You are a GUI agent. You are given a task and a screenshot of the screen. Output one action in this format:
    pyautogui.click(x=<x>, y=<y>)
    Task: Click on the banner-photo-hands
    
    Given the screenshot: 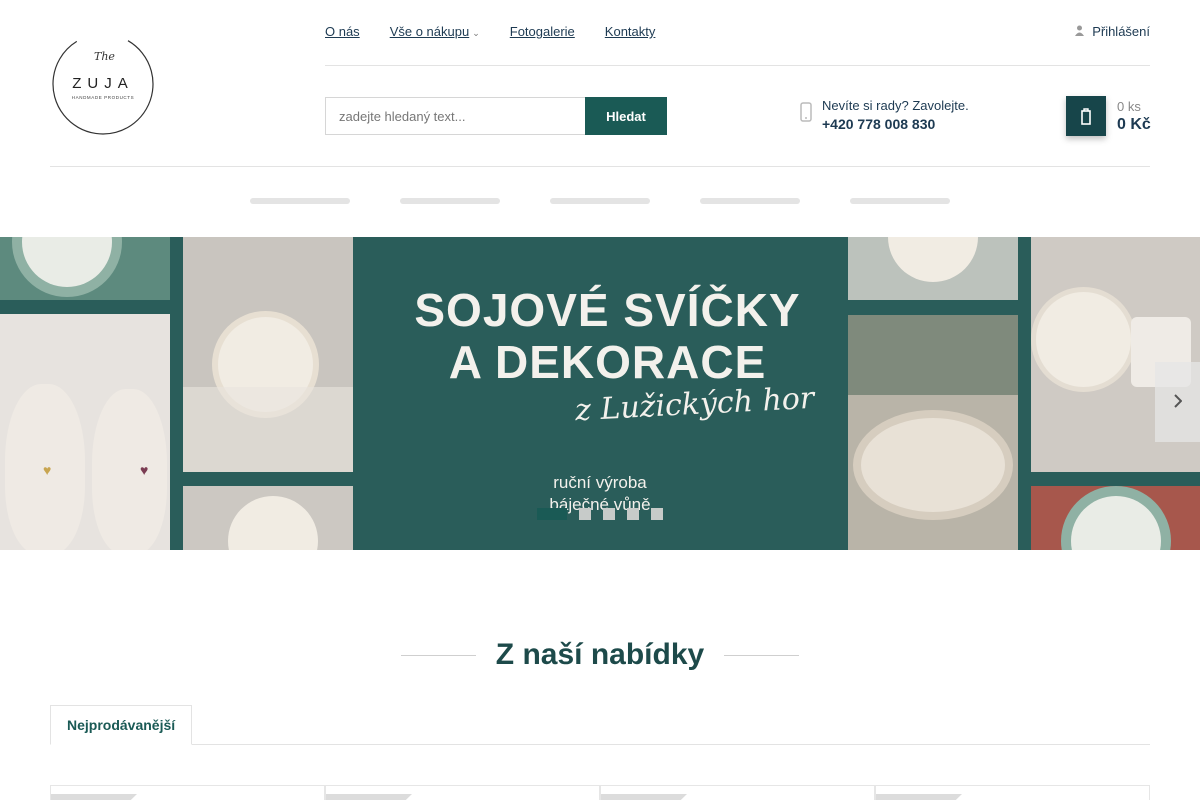 What is the action you would take?
    pyautogui.click(x=268, y=354)
    